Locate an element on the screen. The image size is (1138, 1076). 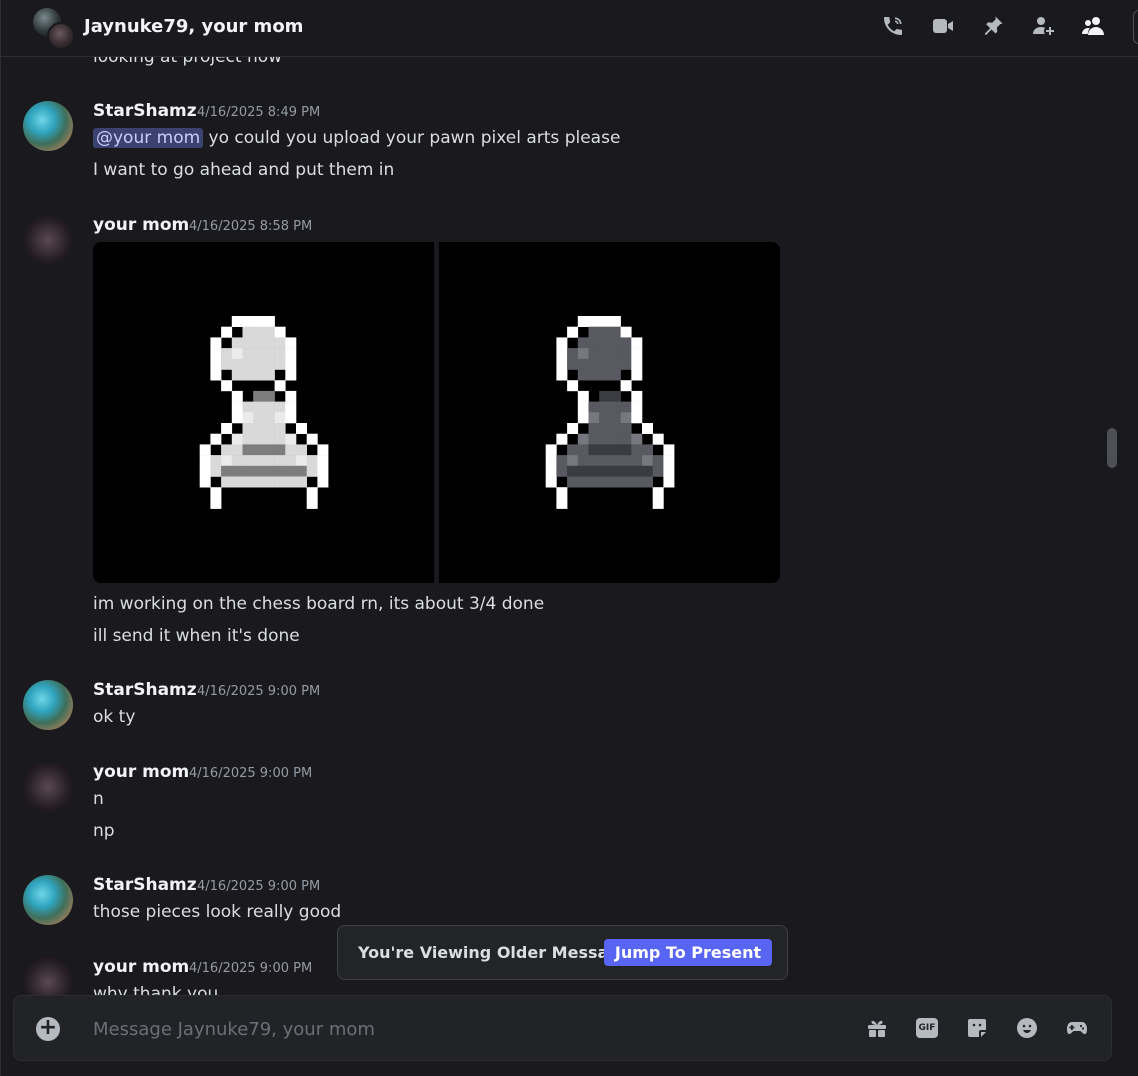
image-attachment-white-pawn is located at coordinates (263, 412).